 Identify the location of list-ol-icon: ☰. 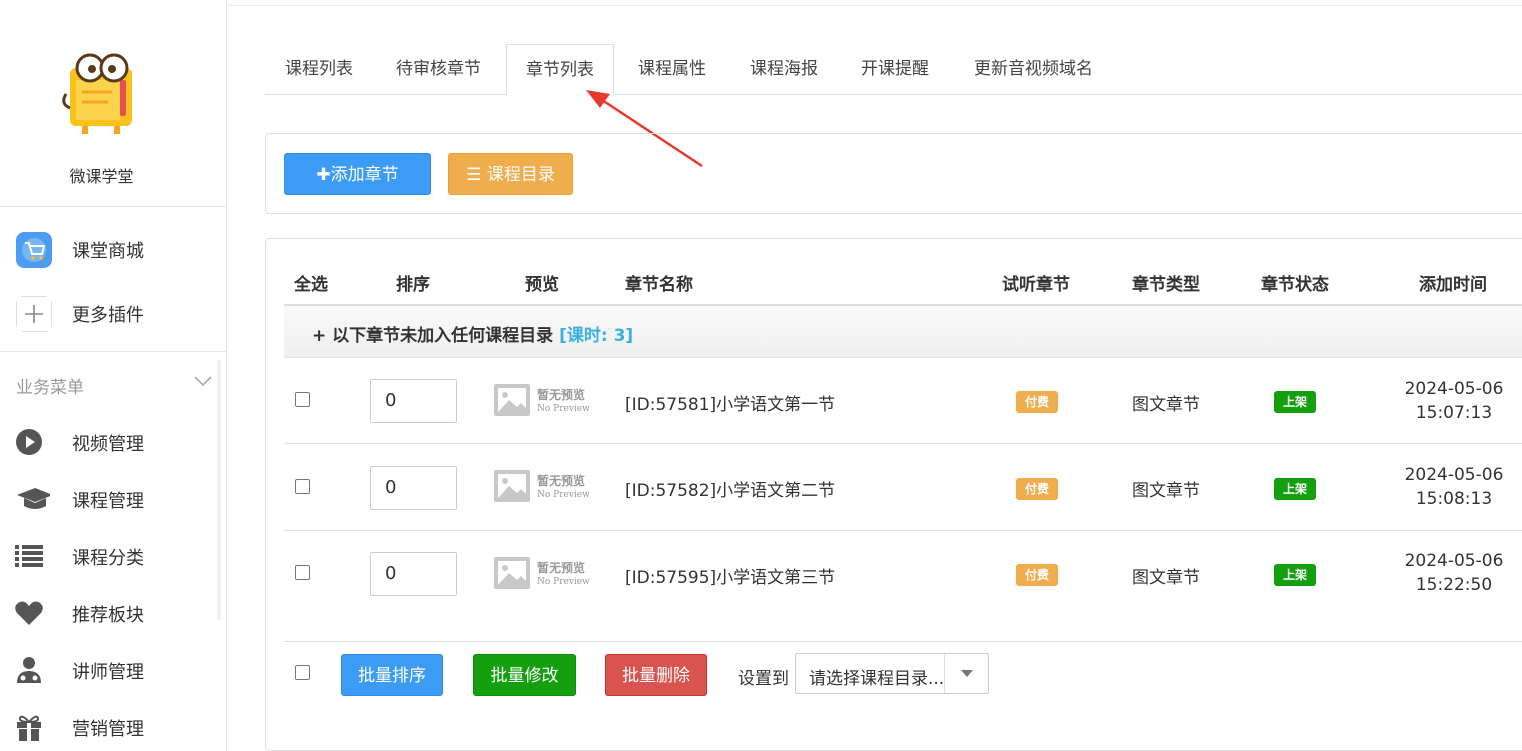
(474, 175).